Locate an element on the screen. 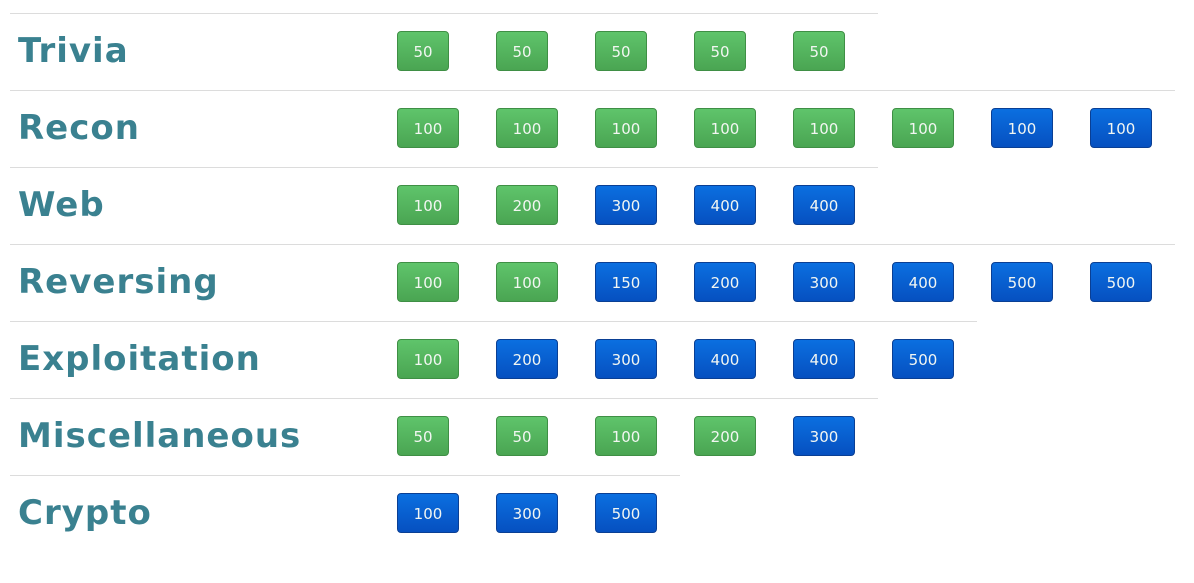 The height and width of the screenshot is (583, 1194). category-title: Trivia is located at coordinates (73, 51).